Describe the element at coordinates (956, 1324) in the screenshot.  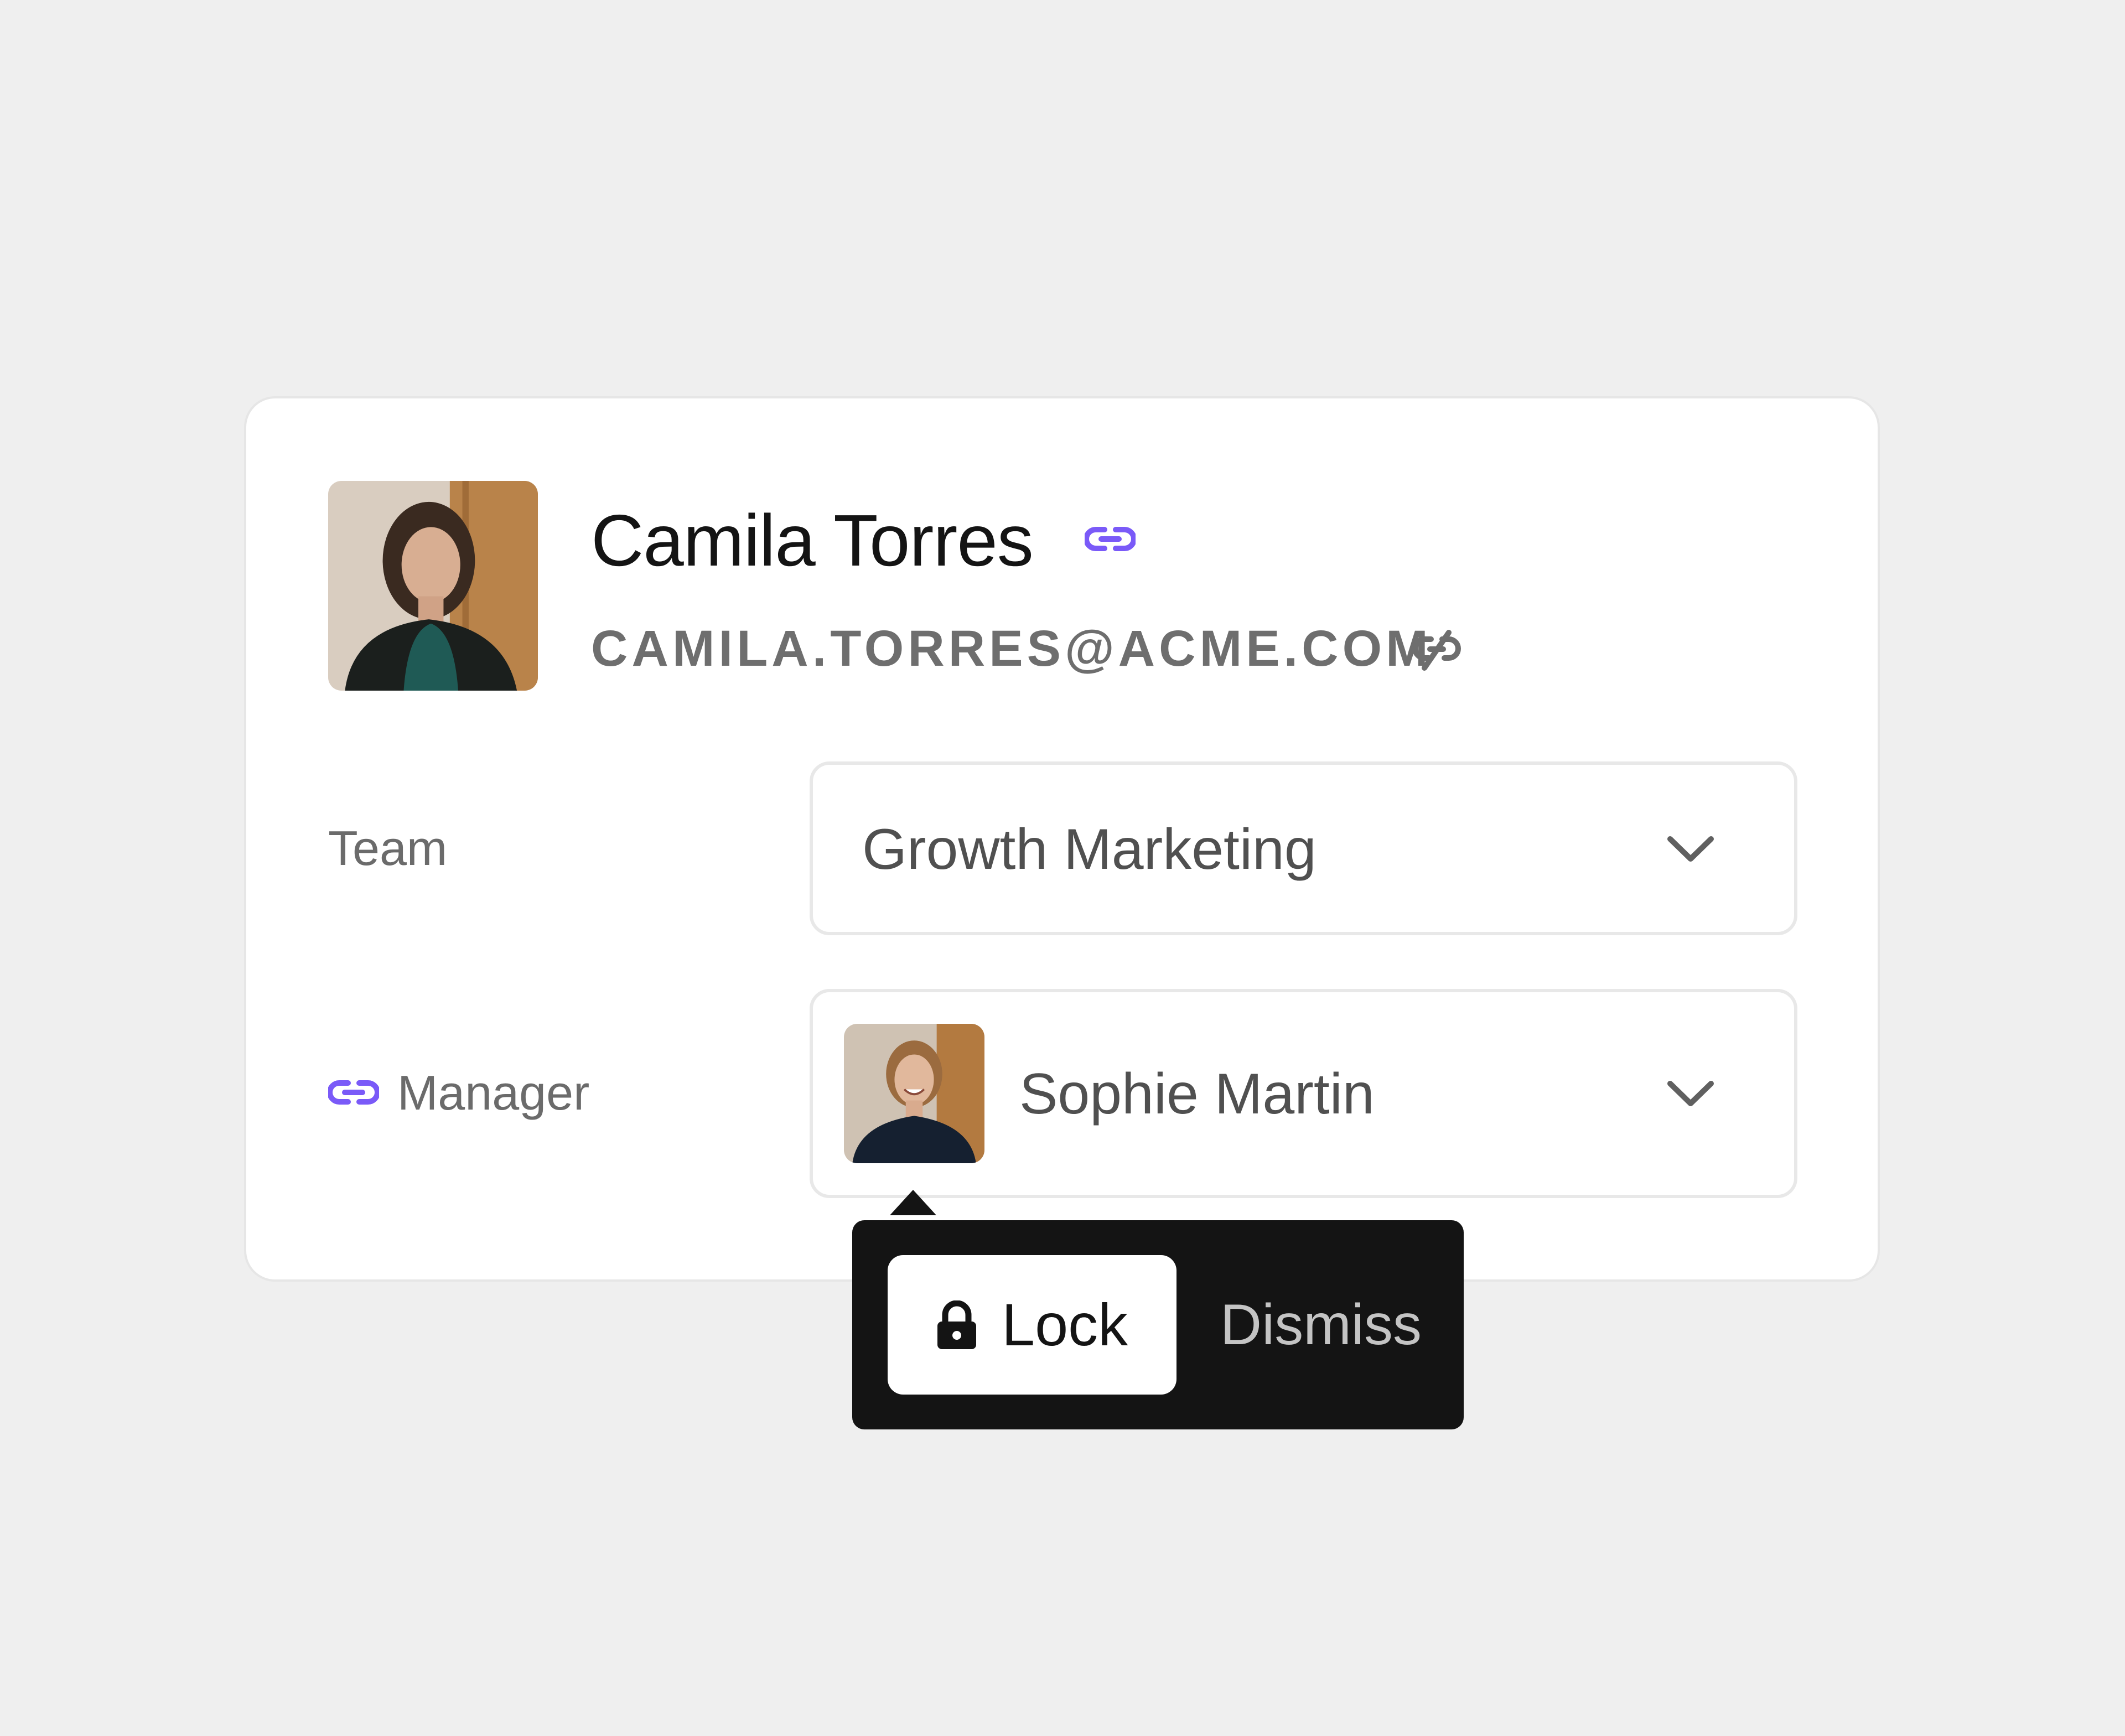
I see `lock-icon` at that location.